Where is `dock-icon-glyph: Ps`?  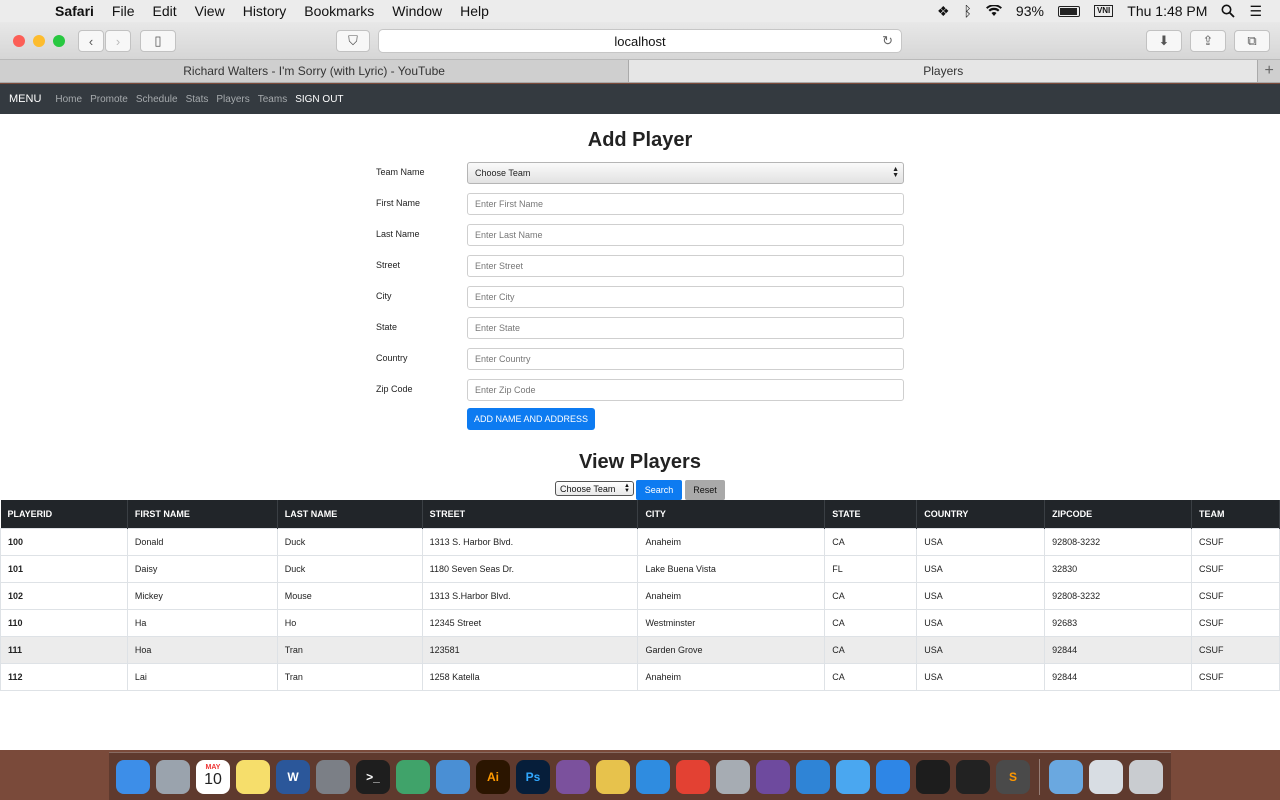 dock-icon-glyph: Ps is located at coordinates (533, 776).